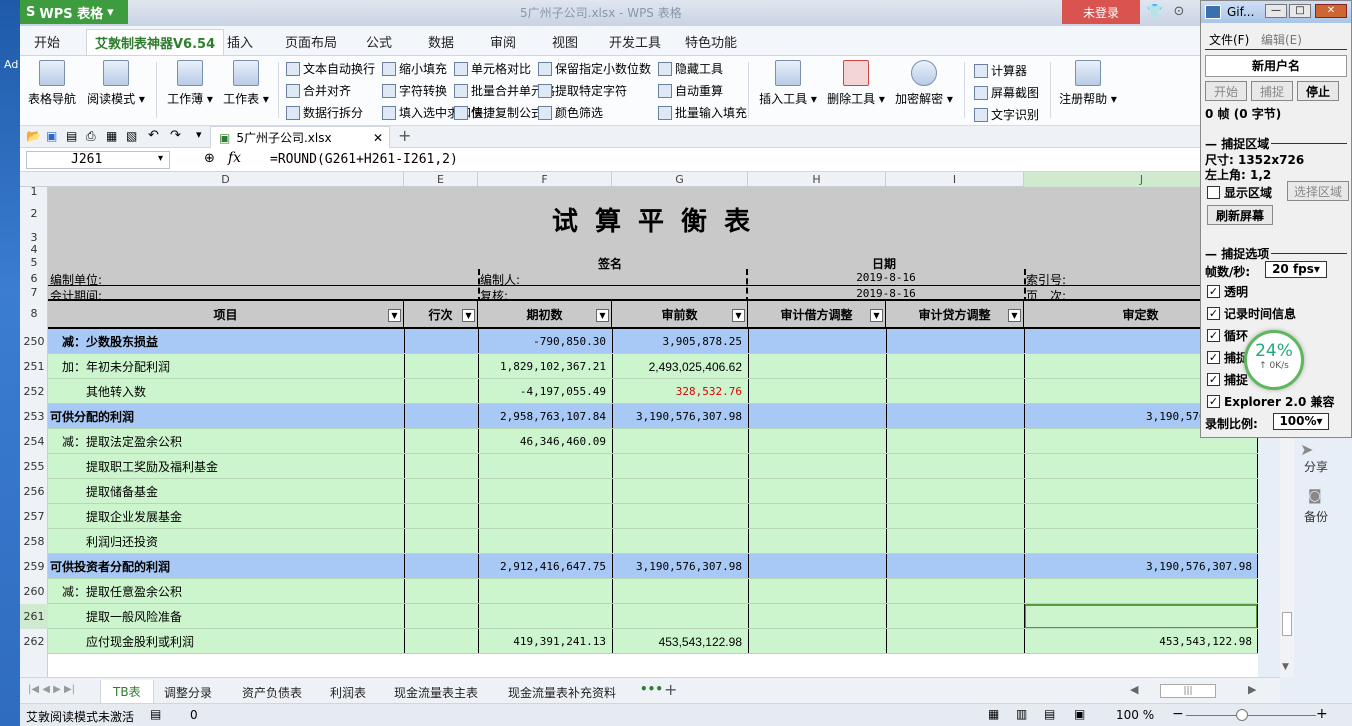 This screenshot has height=726, width=1352. What do you see at coordinates (1101, 12) in the screenshot?
I see `login-button: 未登录` at bounding box center [1101, 12].